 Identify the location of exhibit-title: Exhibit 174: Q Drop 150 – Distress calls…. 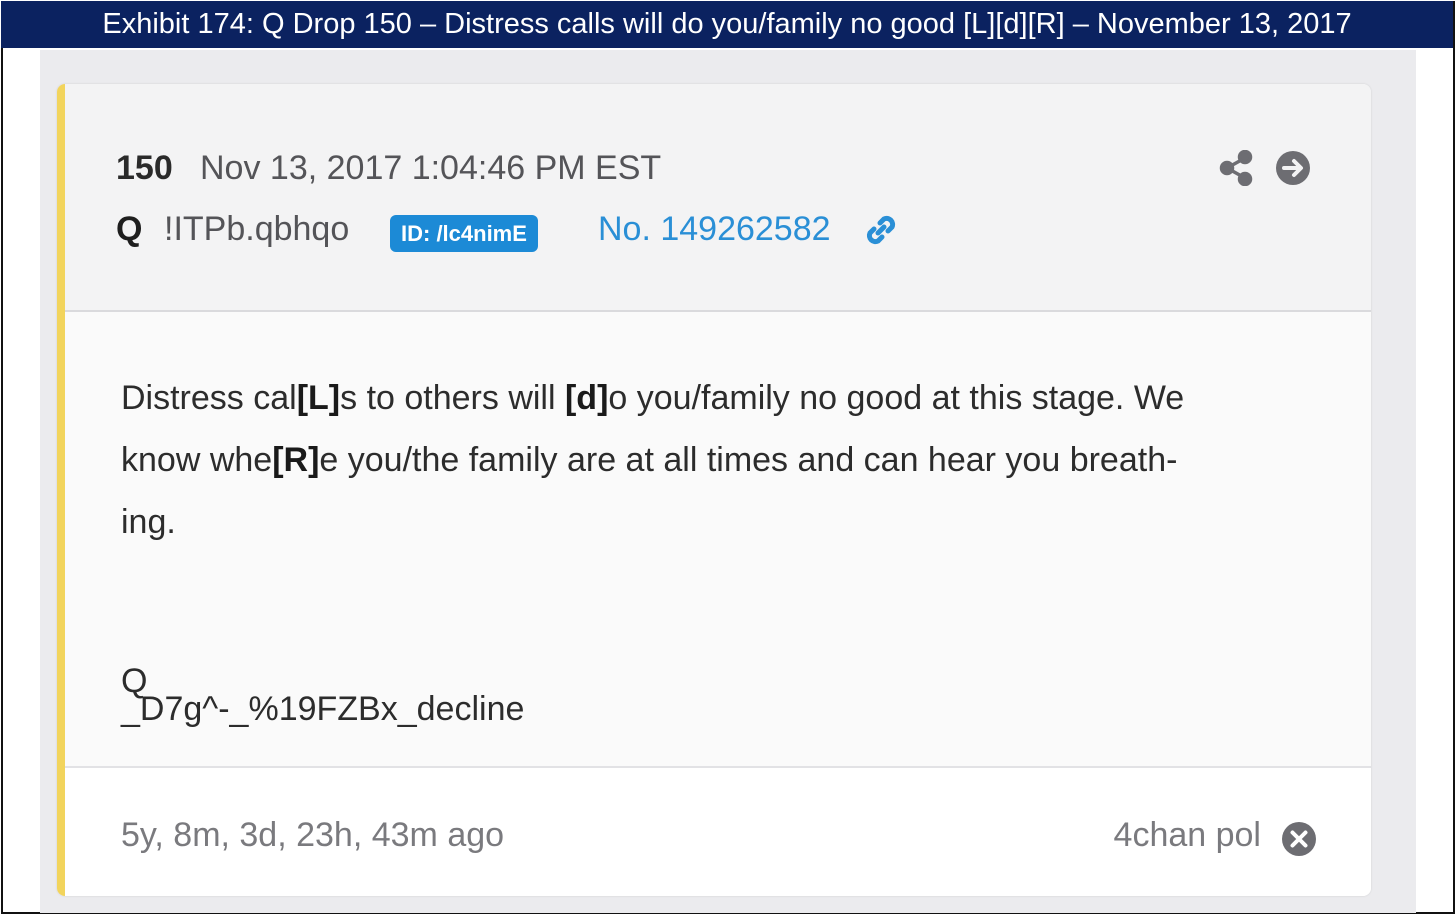
(727, 24).